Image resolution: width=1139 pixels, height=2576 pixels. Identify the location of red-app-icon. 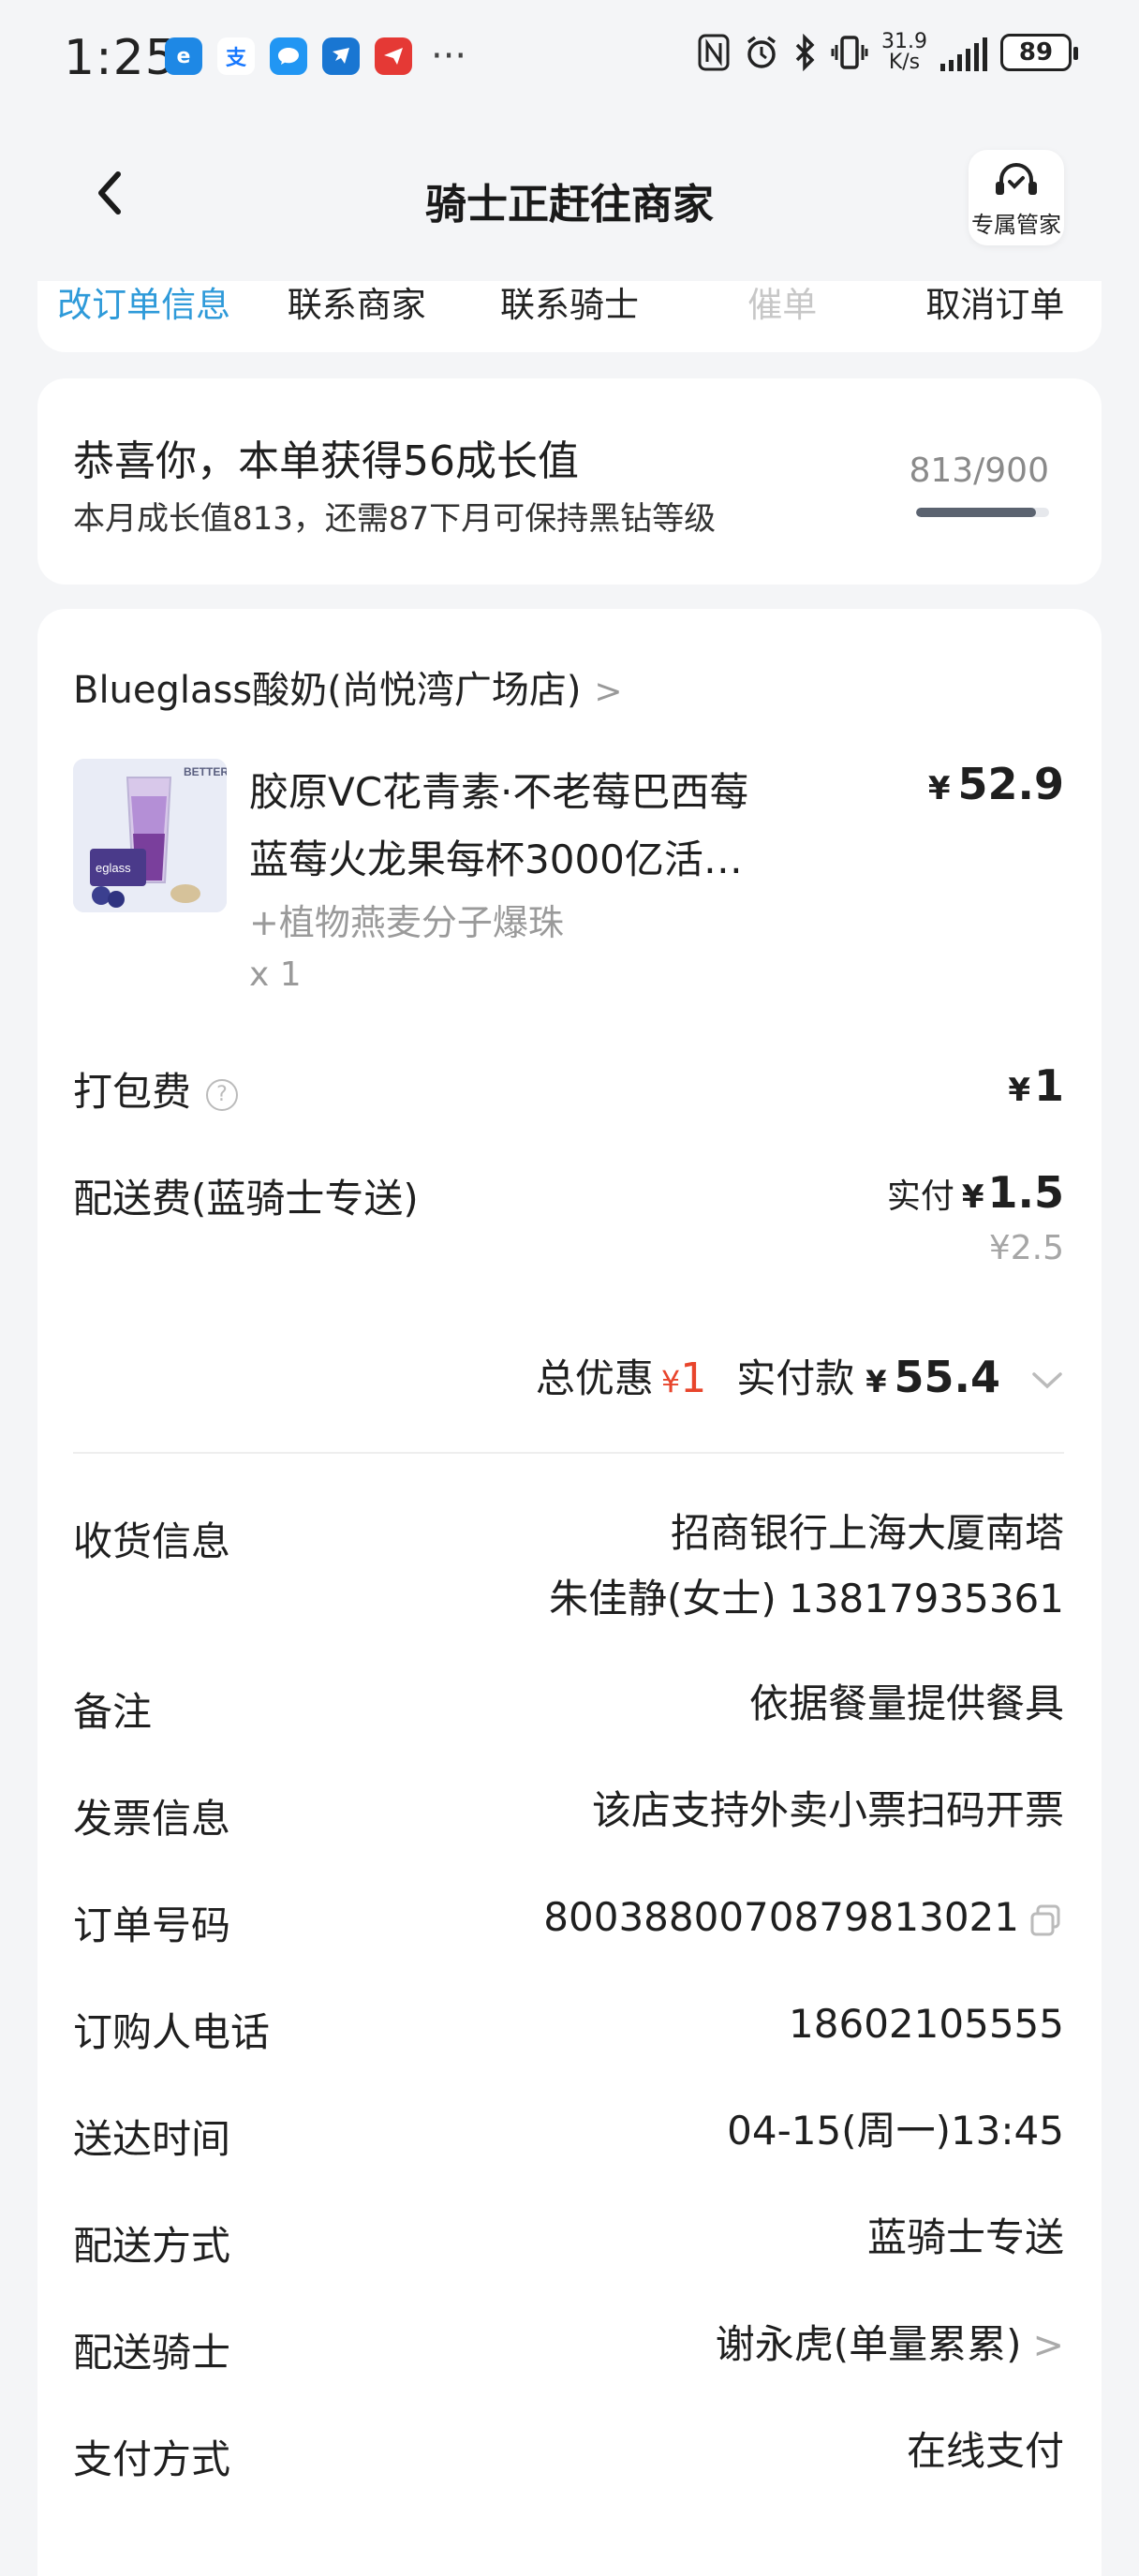
(393, 56).